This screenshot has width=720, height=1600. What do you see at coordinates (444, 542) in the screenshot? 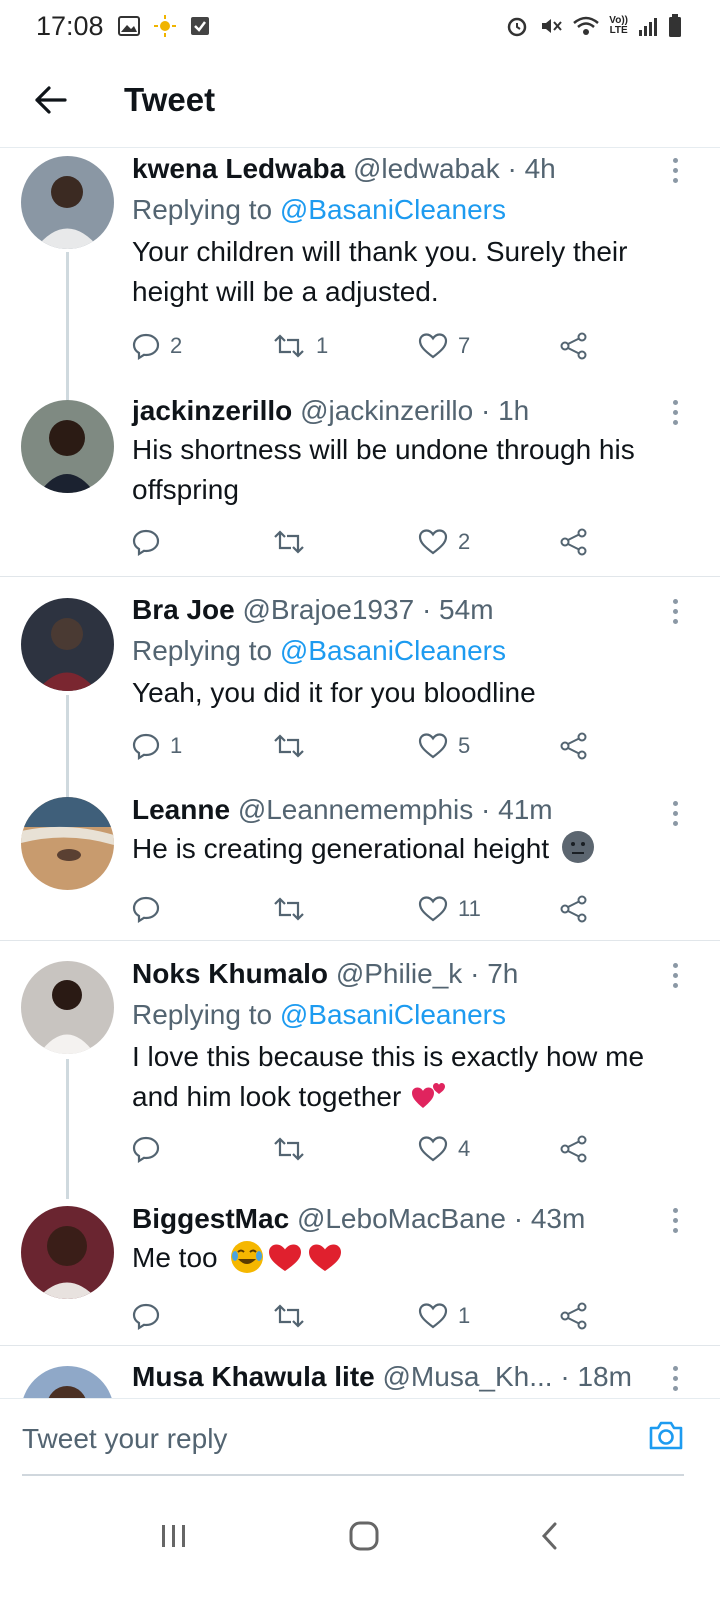
I see `like-button: 2` at bounding box center [444, 542].